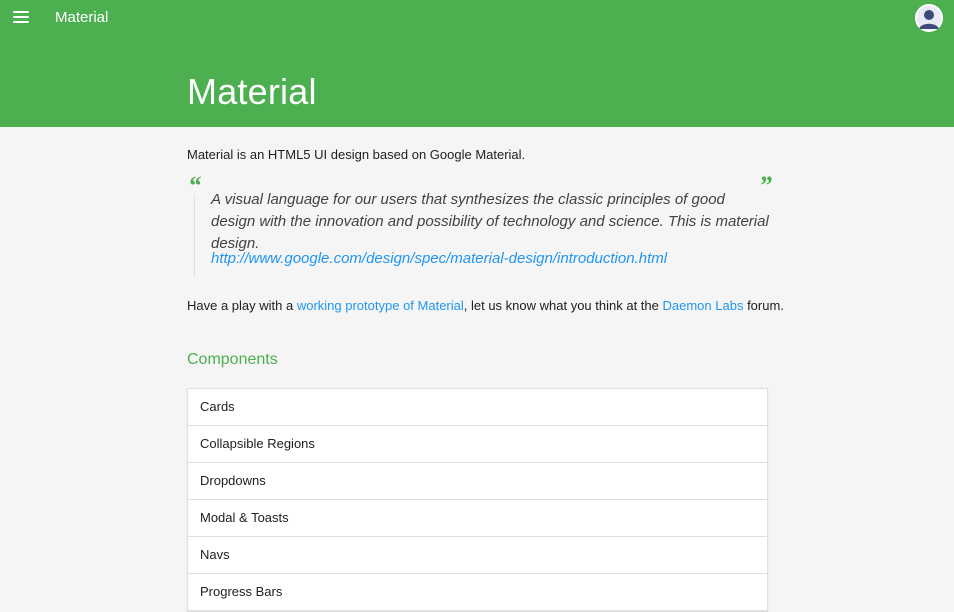 This screenshot has width=954, height=612. What do you see at coordinates (703, 305) in the screenshot?
I see `daemon-labs-link: Daemon Labs` at bounding box center [703, 305].